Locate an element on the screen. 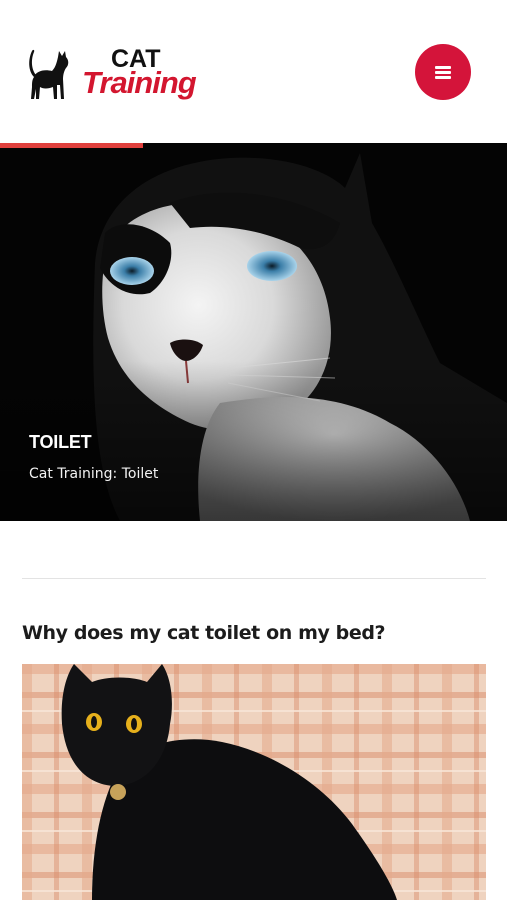 The image size is (507, 900). site-logo: CAT Training is located at coordinates (131, 75).